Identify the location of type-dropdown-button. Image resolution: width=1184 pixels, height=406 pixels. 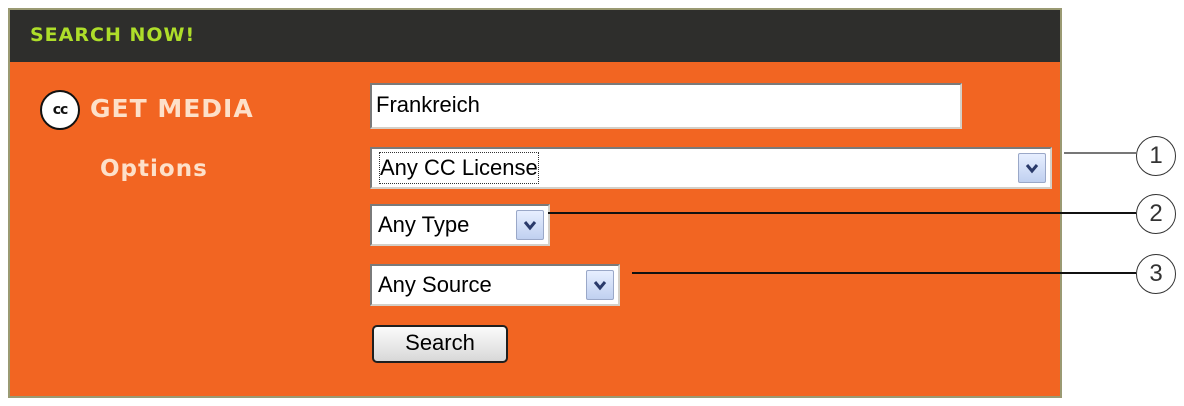
(530, 225).